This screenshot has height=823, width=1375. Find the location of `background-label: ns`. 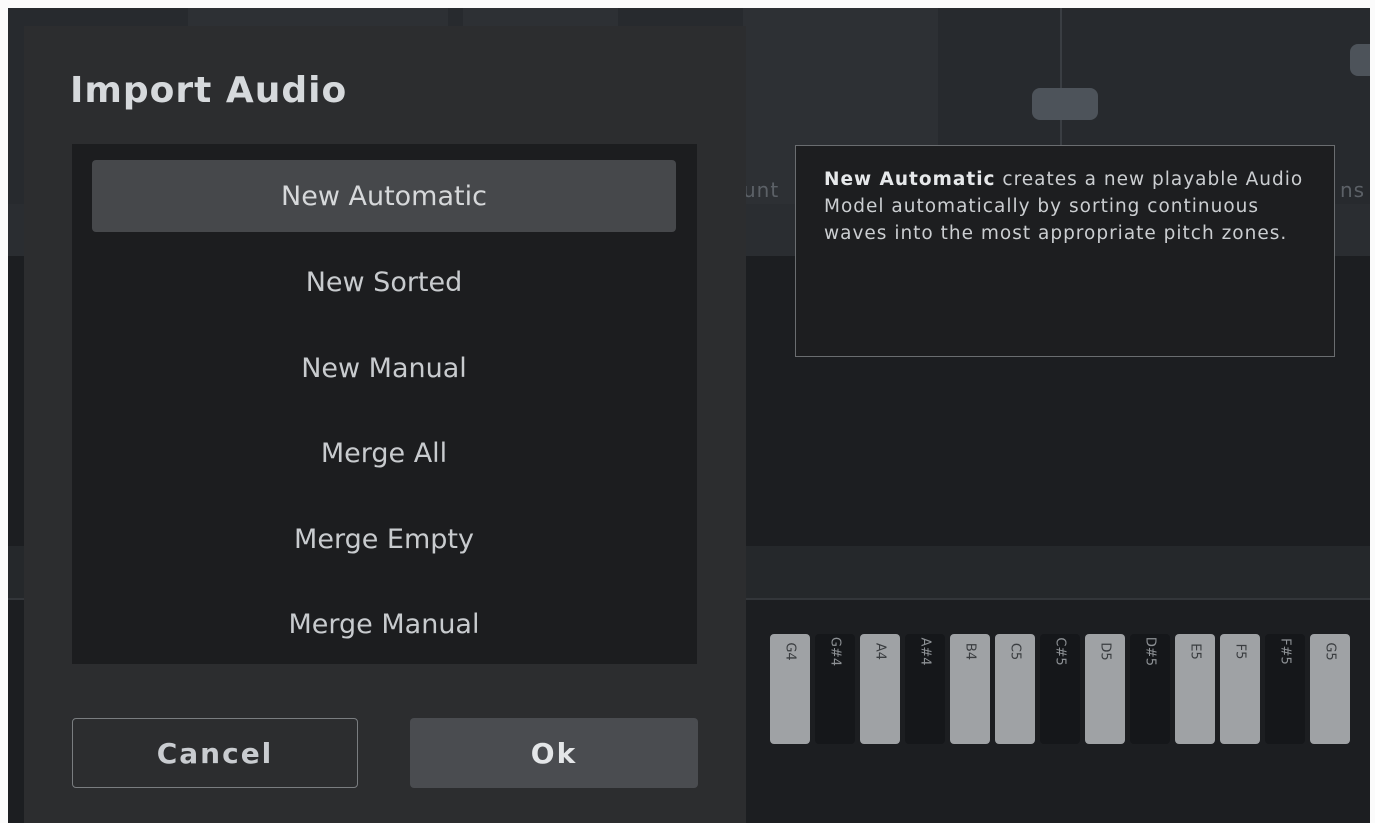

background-label: ns is located at coordinates (1353, 190).